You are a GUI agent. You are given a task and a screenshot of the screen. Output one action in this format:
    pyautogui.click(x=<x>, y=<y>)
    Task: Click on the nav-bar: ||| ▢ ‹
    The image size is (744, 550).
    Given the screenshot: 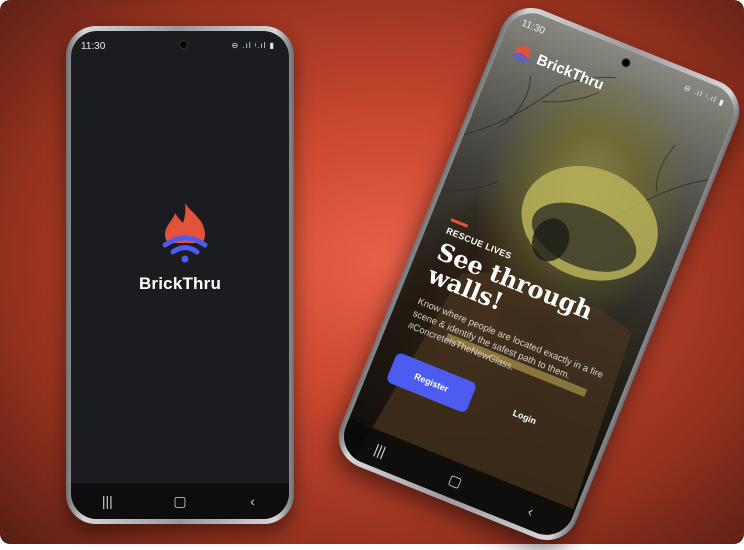 What is the action you would take?
    pyautogui.click(x=180, y=501)
    